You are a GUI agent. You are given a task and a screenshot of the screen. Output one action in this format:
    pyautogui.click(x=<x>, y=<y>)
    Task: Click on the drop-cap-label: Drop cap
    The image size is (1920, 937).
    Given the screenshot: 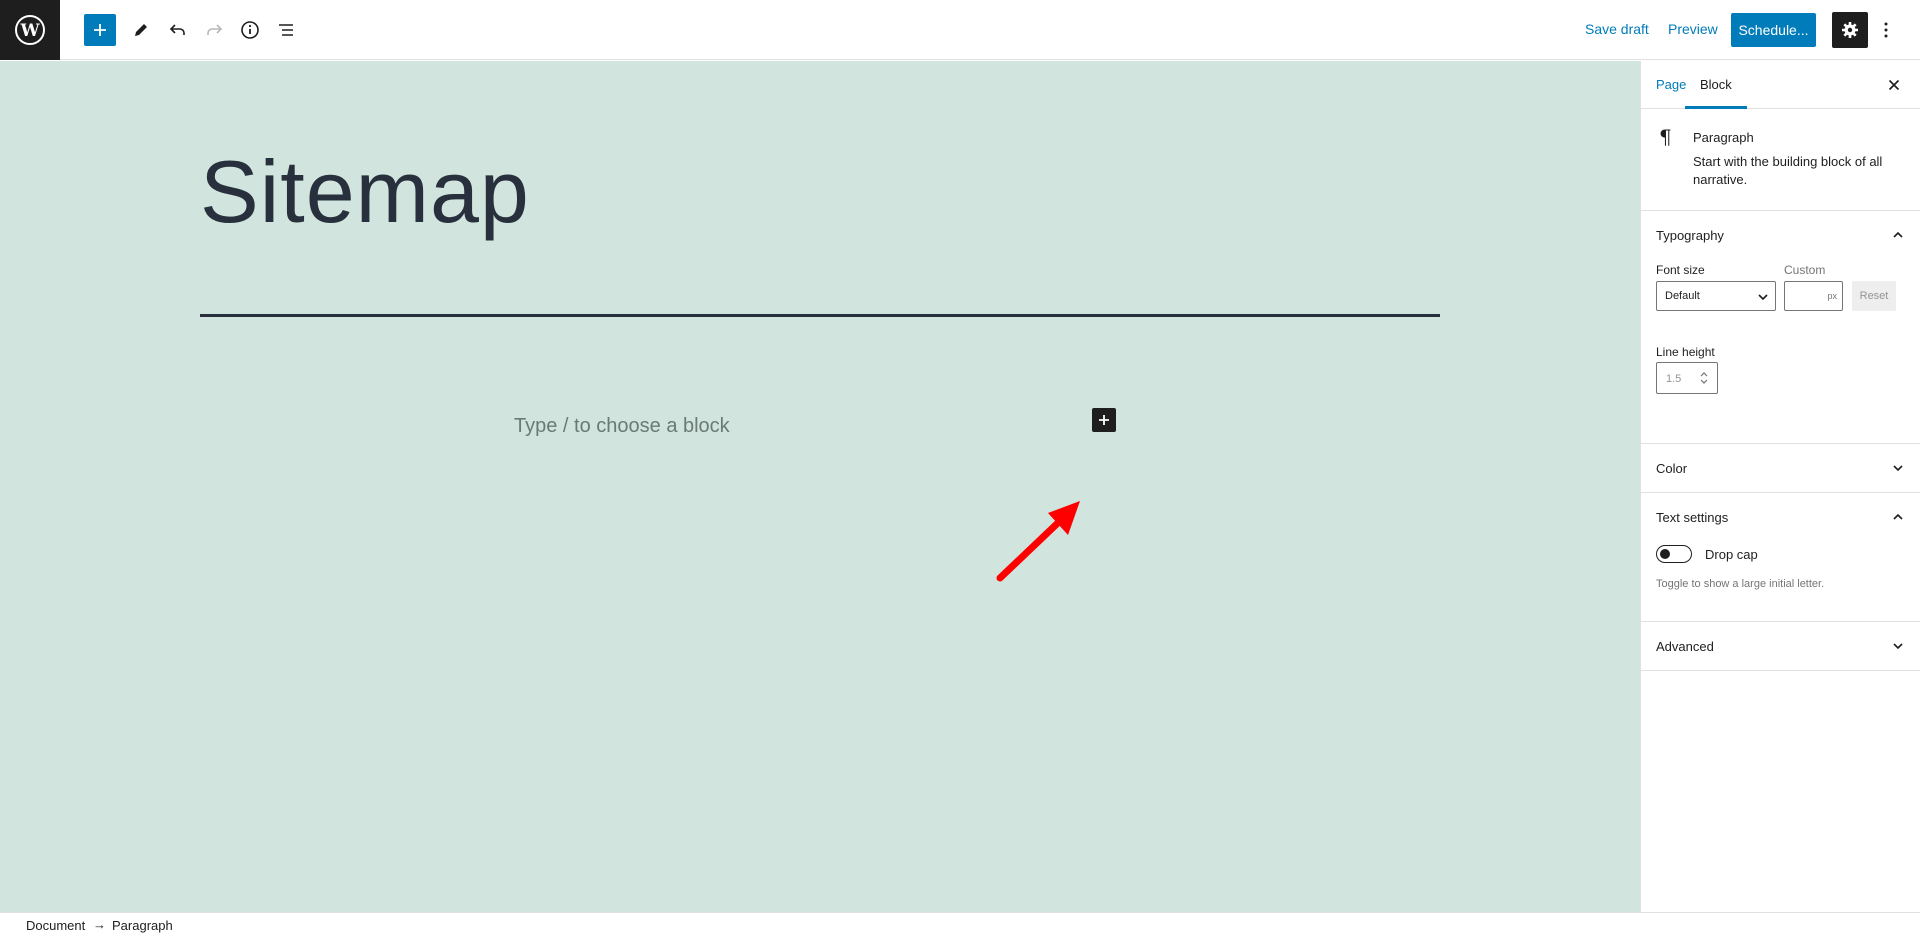 What is the action you would take?
    pyautogui.click(x=1731, y=554)
    